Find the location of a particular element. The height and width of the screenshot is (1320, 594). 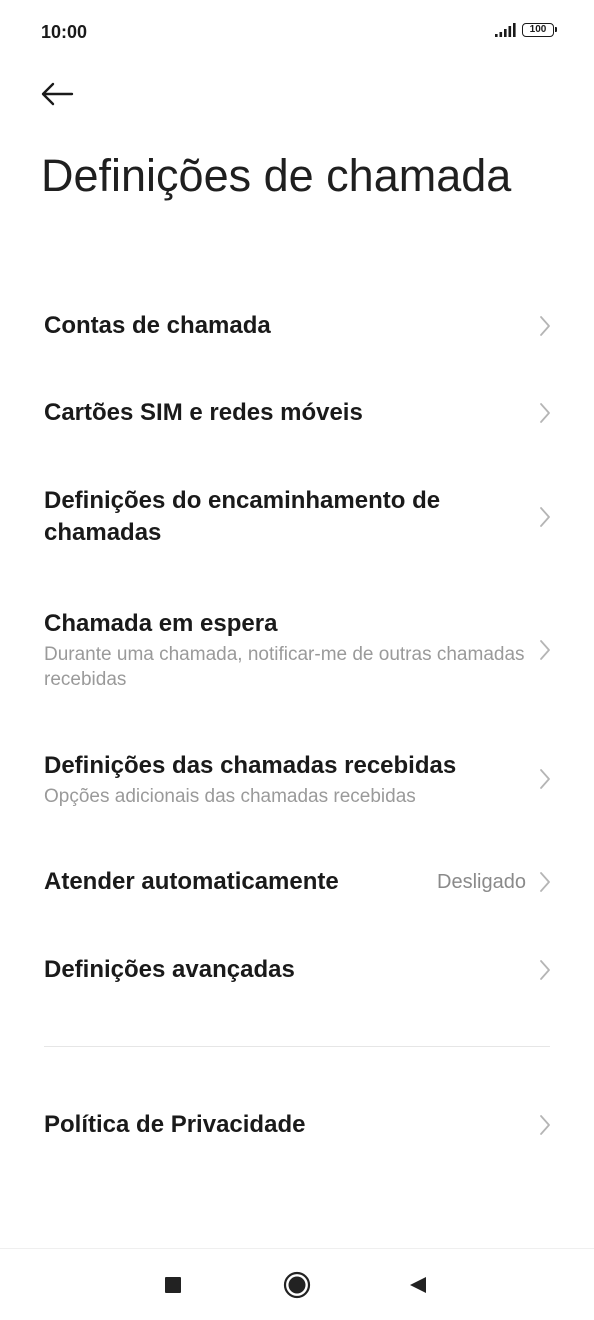

row-title: Definições do encaminhamento de chamadas is located at coordinates (242, 516).